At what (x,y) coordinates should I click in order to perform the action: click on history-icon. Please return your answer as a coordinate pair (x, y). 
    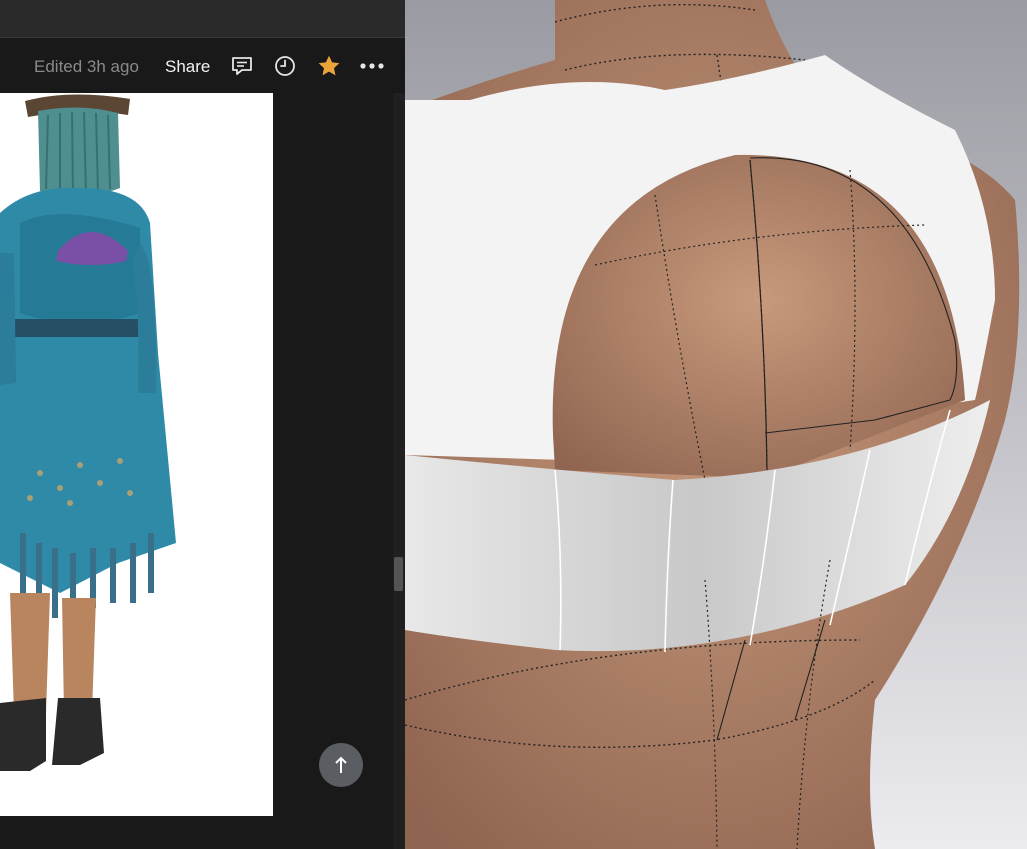
    Looking at the image, I should click on (285, 66).